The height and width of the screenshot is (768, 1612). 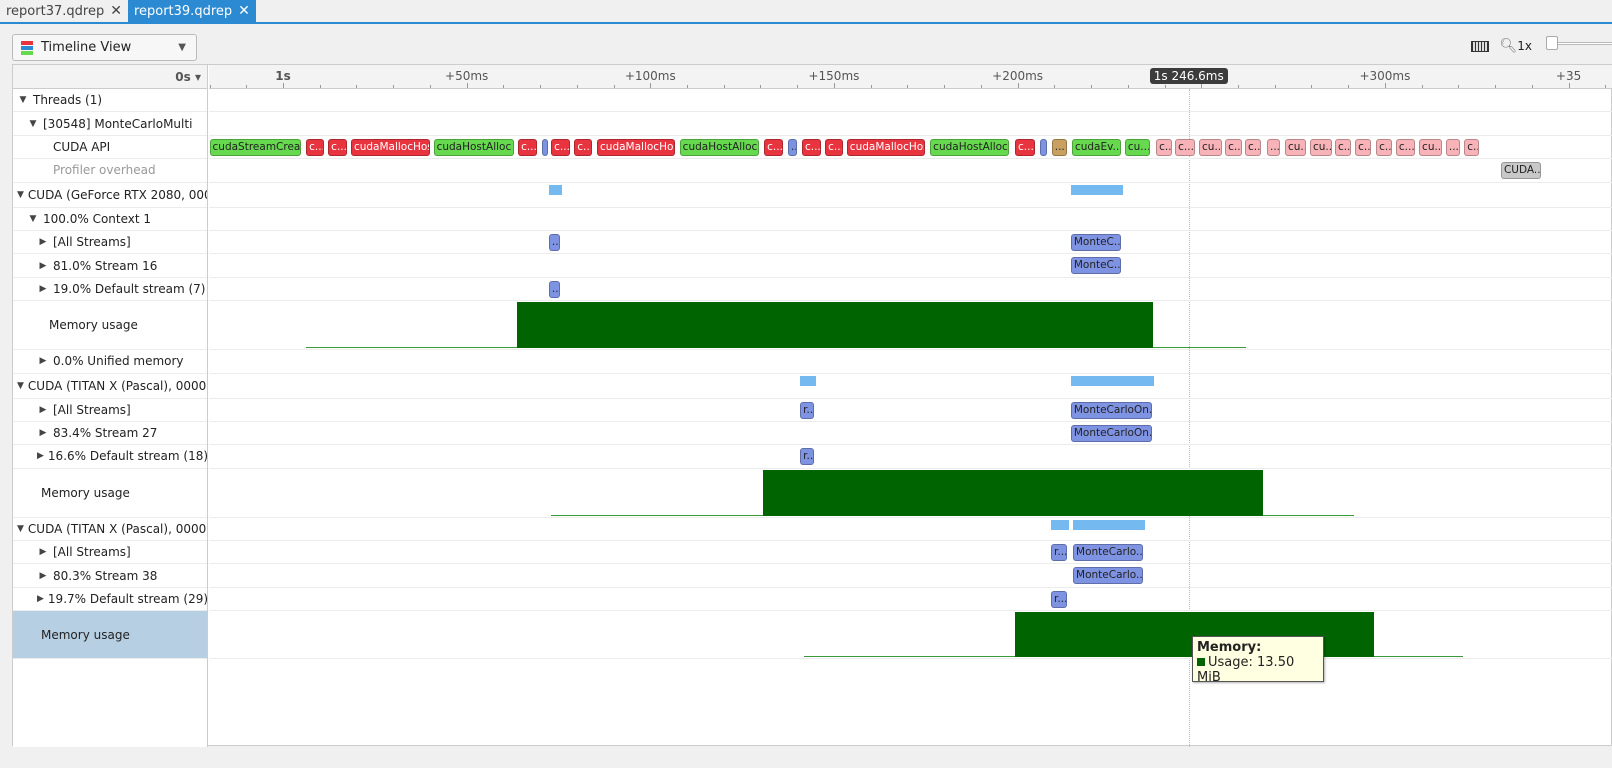 What do you see at coordinates (110, 171) in the screenshot?
I see `tree-row: Profiler overhead` at bounding box center [110, 171].